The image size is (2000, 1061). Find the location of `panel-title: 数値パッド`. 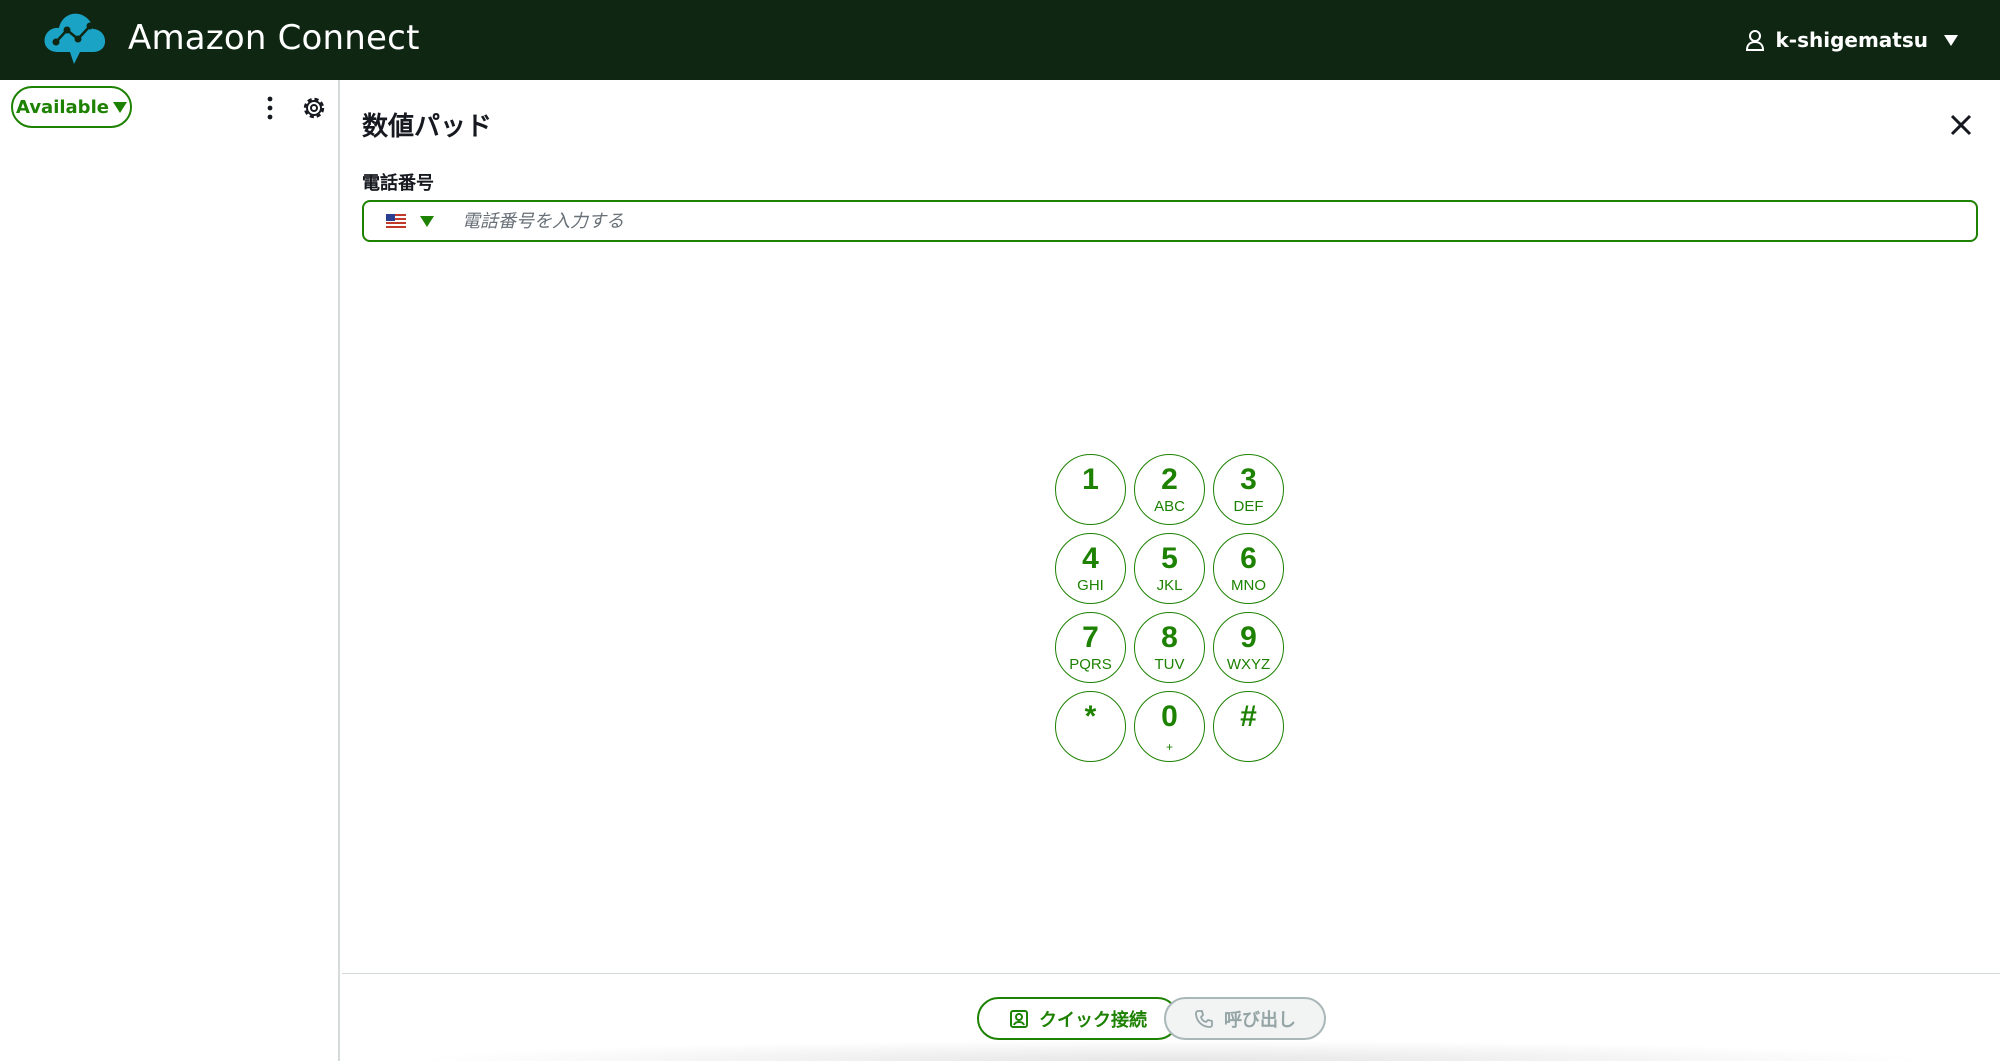

panel-title: 数値パッド is located at coordinates (427, 127).